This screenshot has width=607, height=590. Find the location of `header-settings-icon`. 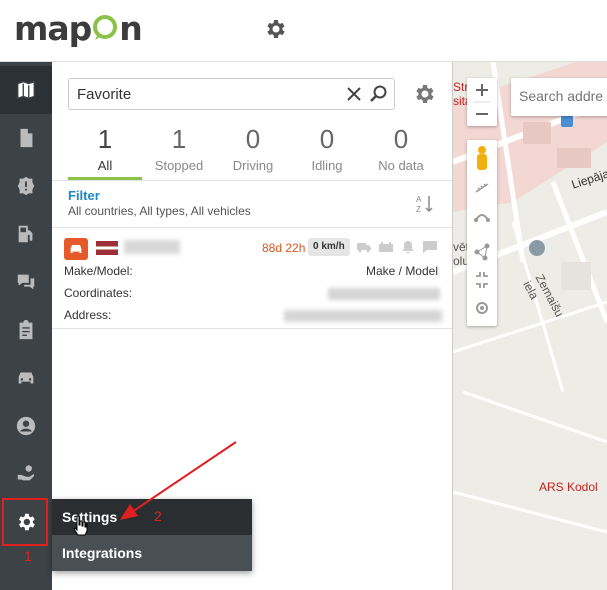

header-settings-icon is located at coordinates (275, 29).